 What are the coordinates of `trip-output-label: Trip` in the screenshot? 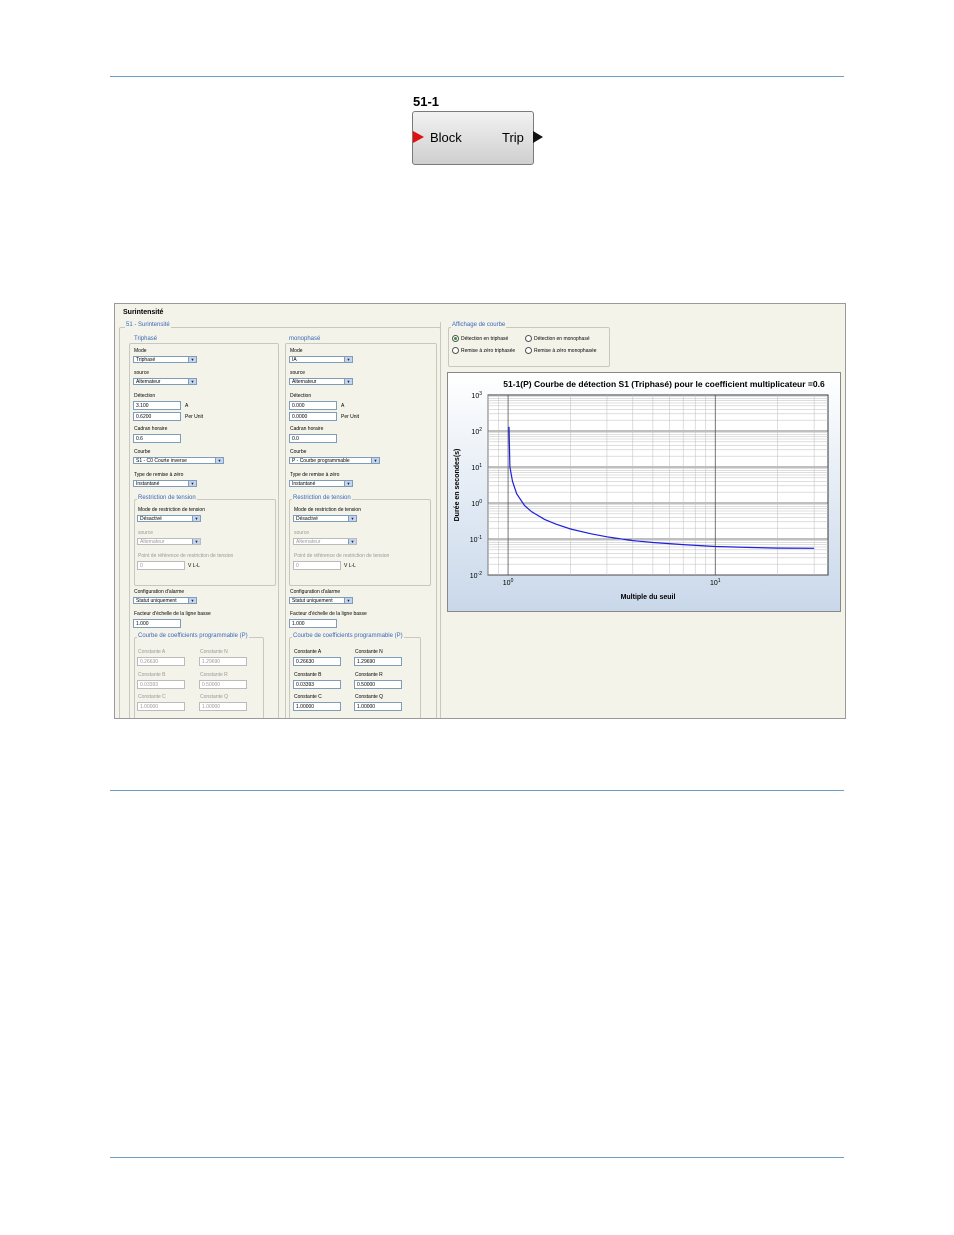 It's located at (513, 137).